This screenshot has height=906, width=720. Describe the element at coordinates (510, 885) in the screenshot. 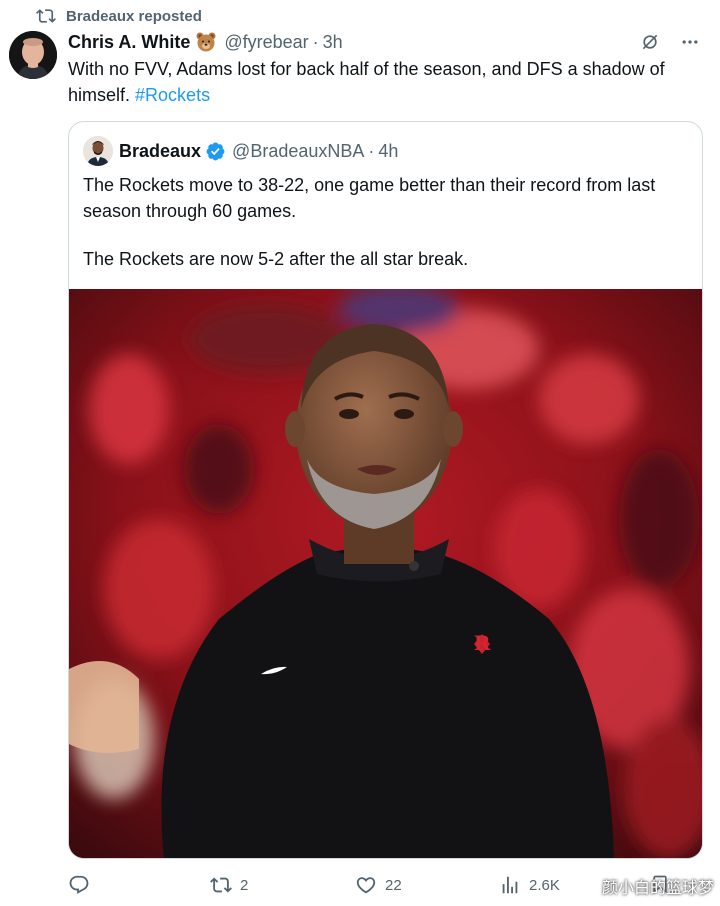

I see `analytics-icon` at that location.